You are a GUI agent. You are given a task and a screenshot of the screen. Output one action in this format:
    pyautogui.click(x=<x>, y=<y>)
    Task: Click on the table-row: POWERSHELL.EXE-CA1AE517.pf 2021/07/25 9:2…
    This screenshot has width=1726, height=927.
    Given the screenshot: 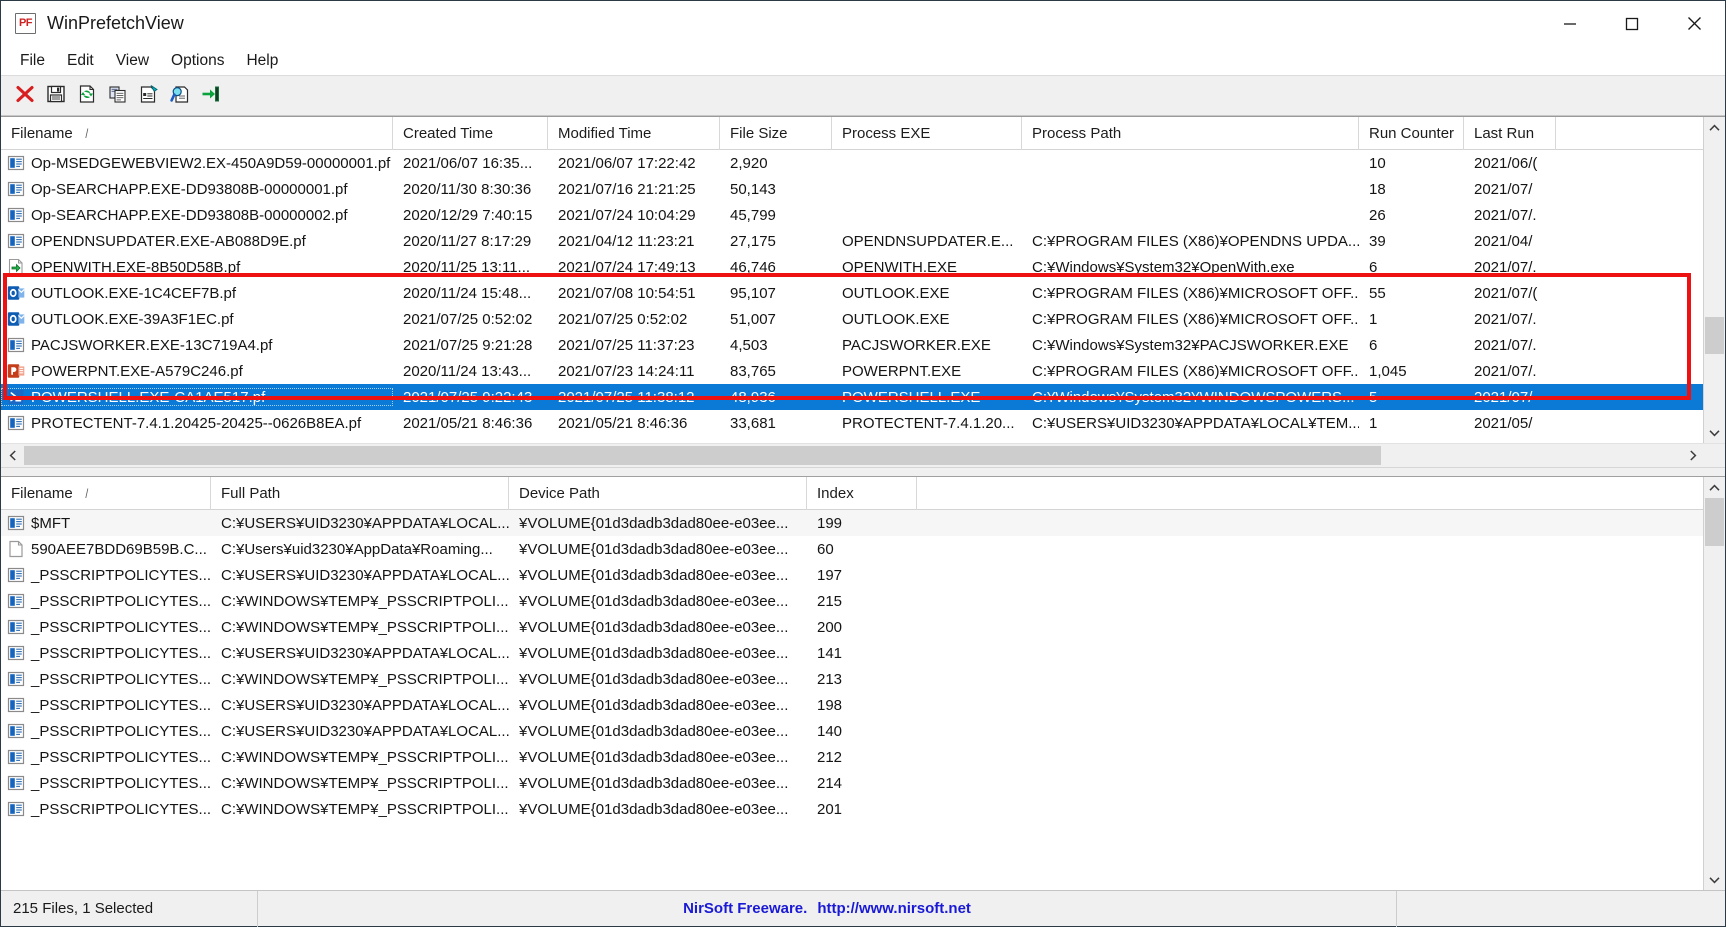 What is the action you would take?
    pyautogui.click(x=852, y=397)
    